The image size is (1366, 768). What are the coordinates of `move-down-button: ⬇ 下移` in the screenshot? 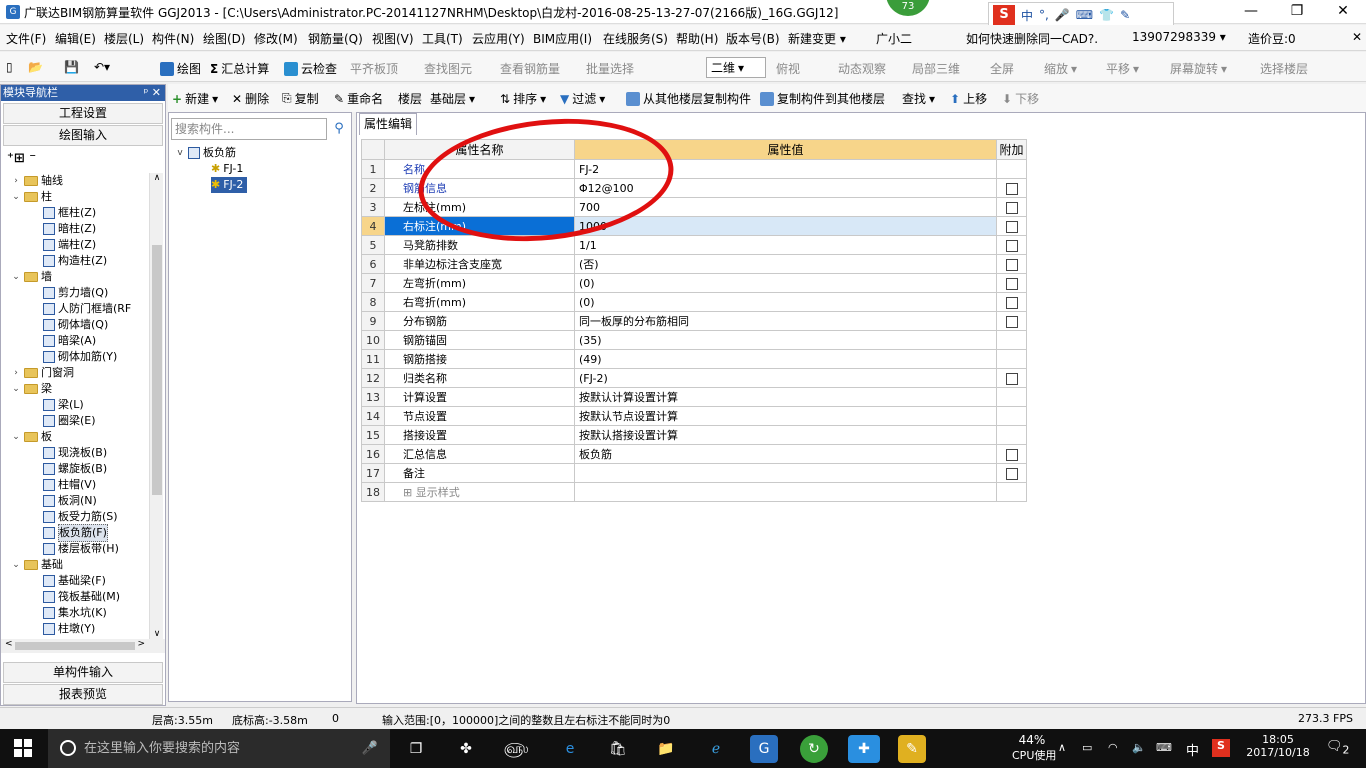 It's located at (1020, 98).